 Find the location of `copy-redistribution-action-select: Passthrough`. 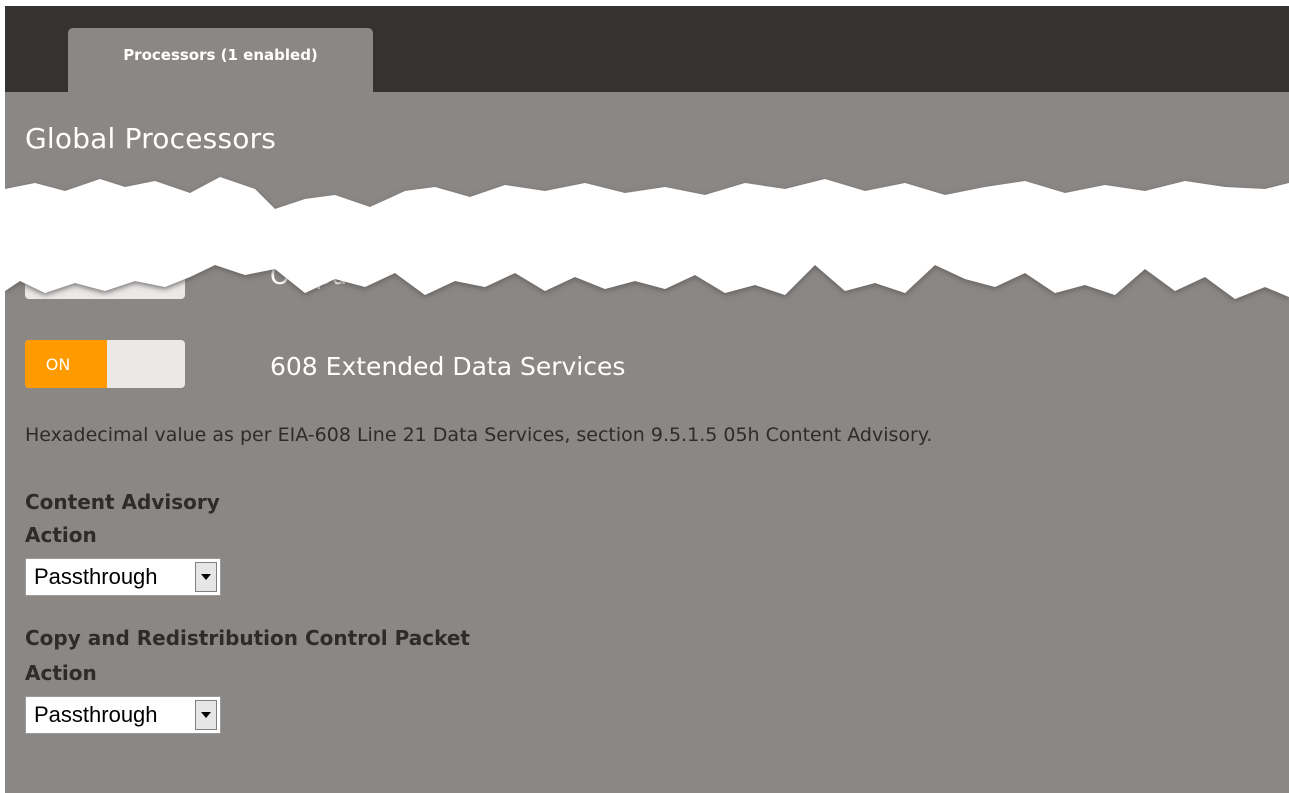

copy-redistribution-action-select: Passthrough is located at coordinates (123, 715).